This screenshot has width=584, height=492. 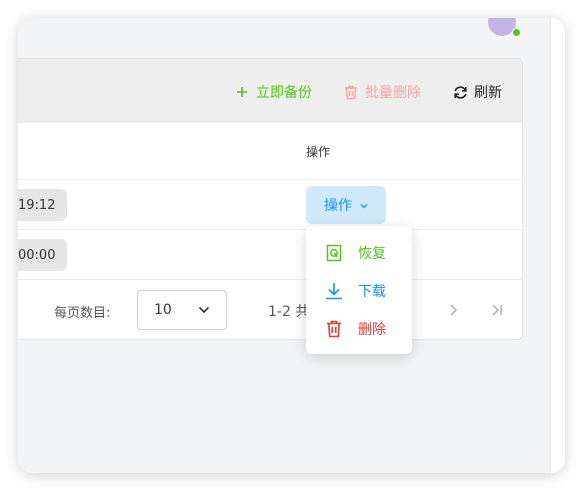 I want to click on refresh-icon, so click(x=460, y=92).